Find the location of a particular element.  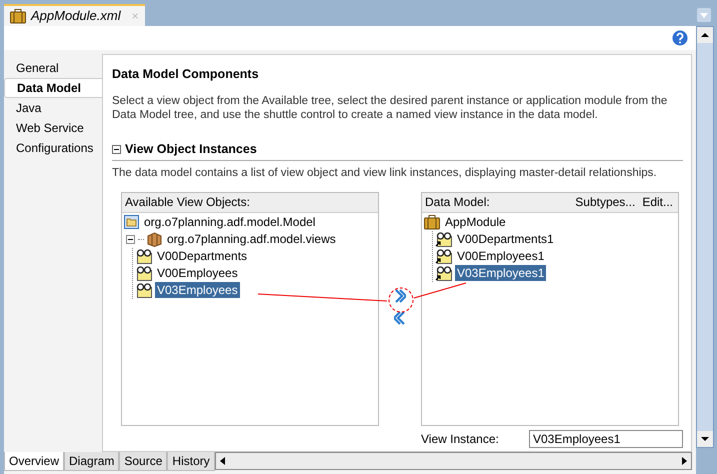

subsection-description: The data model contains a list of view object and view link instances, displaying master-detail relationships. is located at coordinates (385, 173).